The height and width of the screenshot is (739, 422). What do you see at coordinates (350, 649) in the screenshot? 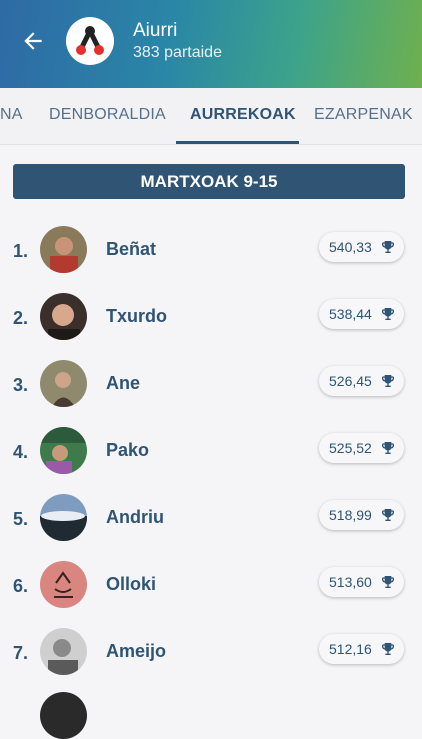
I see `score-value: 512,16` at bounding box center [350, 649].